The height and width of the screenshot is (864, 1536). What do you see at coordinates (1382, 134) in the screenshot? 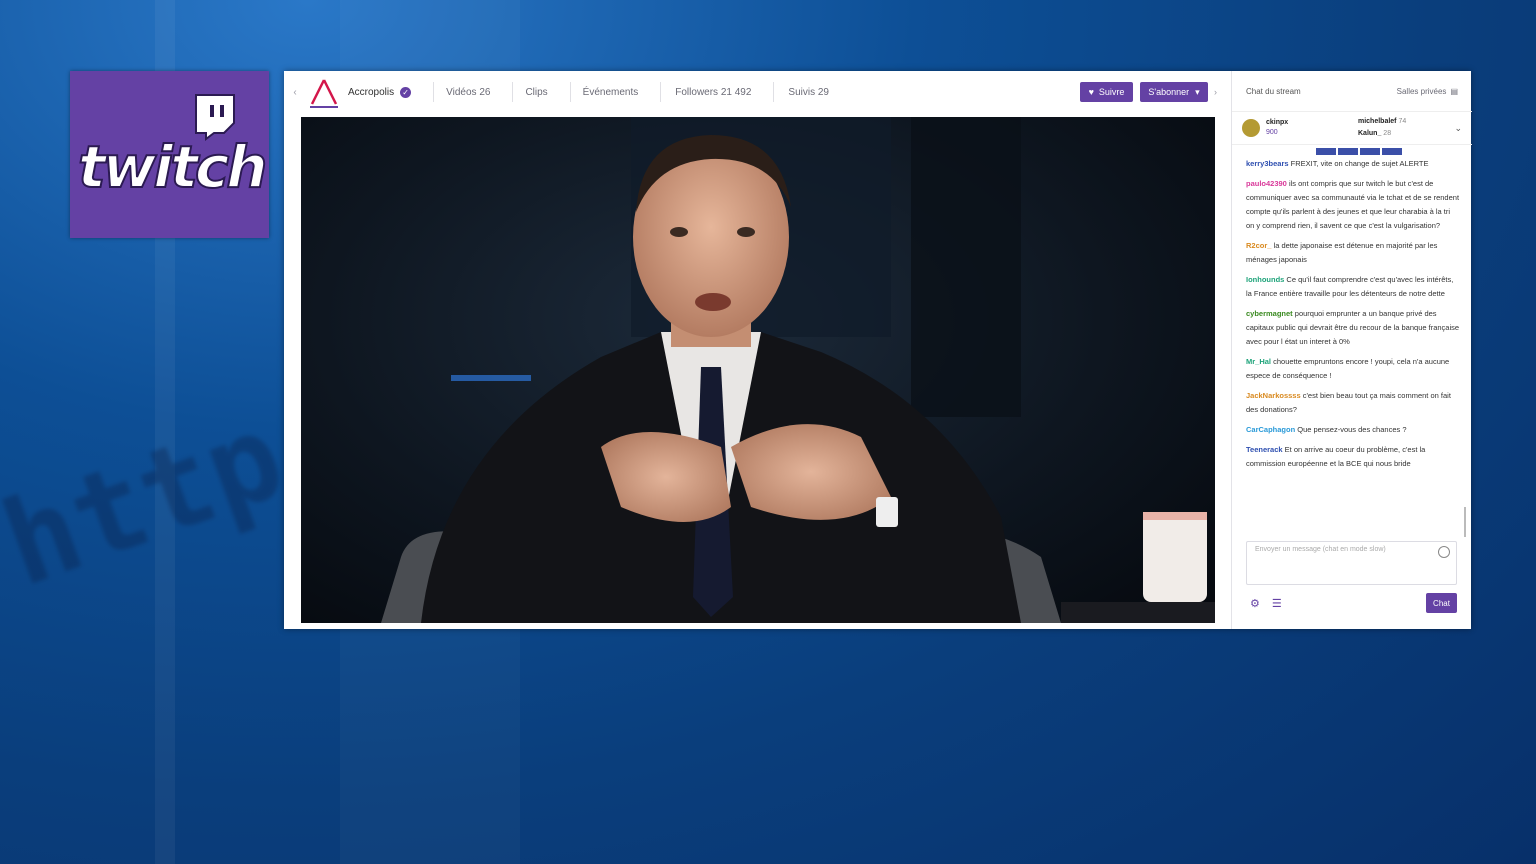
I see `top-chatter: Kalun_ 28` at bounding box center [1382, 134].